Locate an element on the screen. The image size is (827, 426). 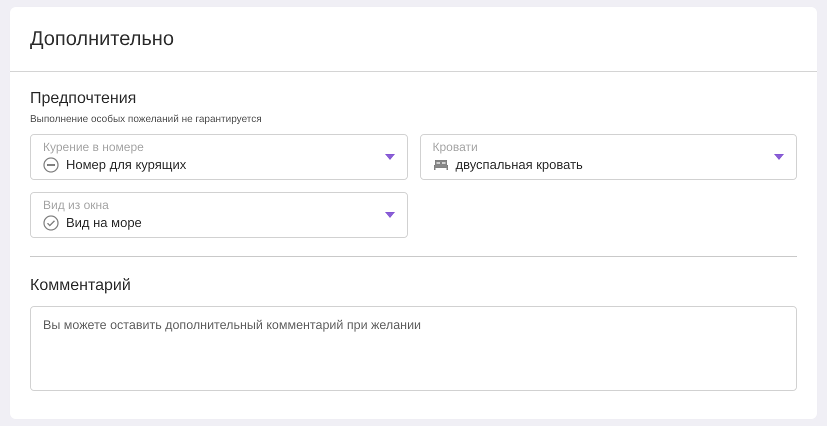
select-value: Вид на море is located at coordinates (104, 223).